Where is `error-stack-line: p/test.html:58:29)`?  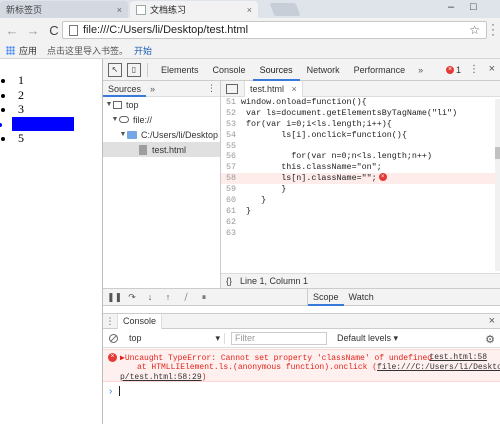 error-stack-line: p/test.html:58:29) is located at coordinates (163, 377).